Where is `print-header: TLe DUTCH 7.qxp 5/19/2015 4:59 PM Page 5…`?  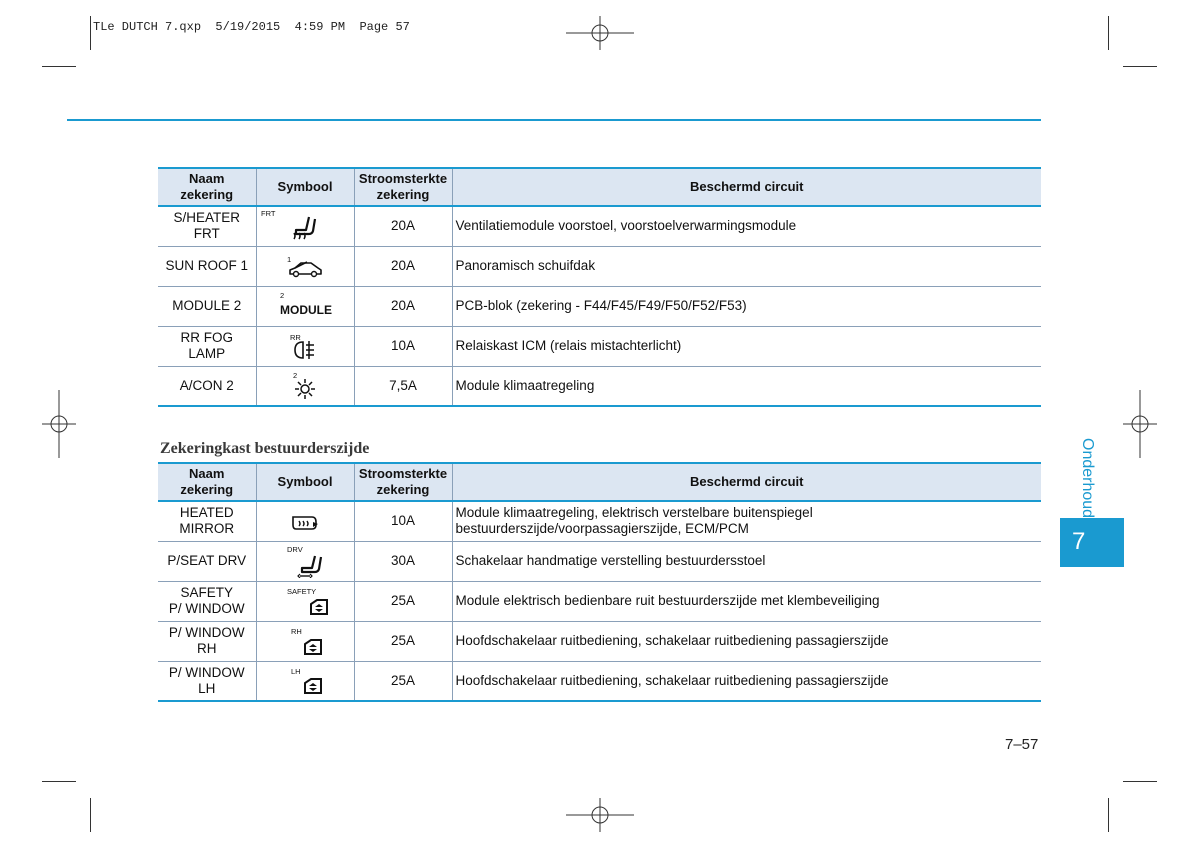 print-header: TLe DUTCH 7.qxp 5/19/2015 4:59 PM Page 5… is located at coordinates (251, 27).